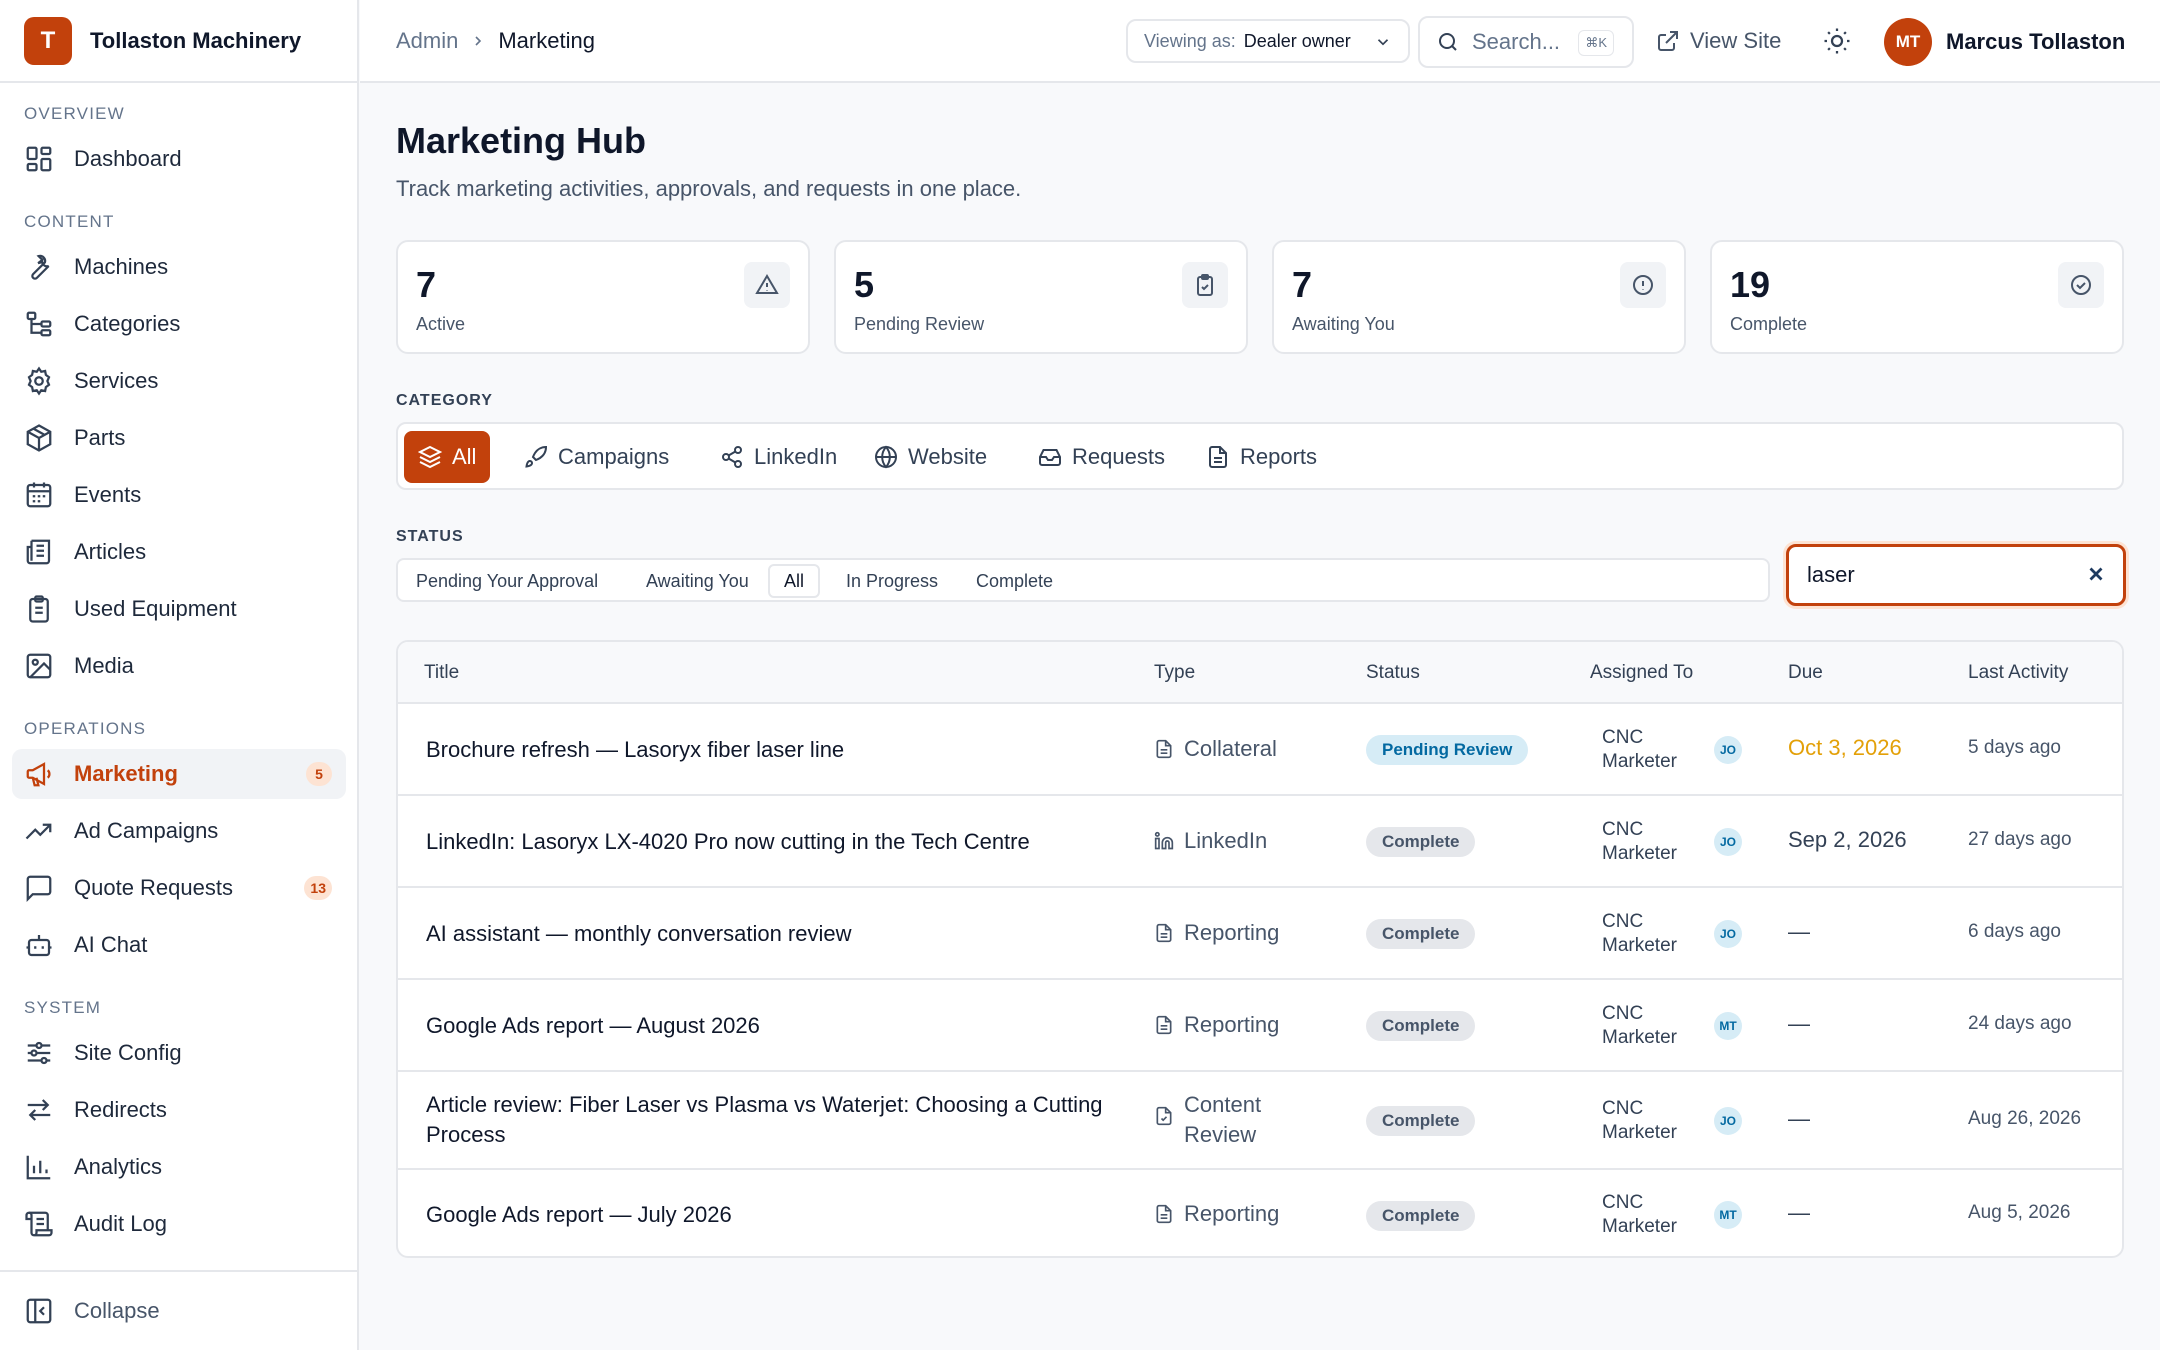 The width and height of the screenshot is (2160, 1350). I want to click on sidebar-item-media: Media, so click(179, 666).